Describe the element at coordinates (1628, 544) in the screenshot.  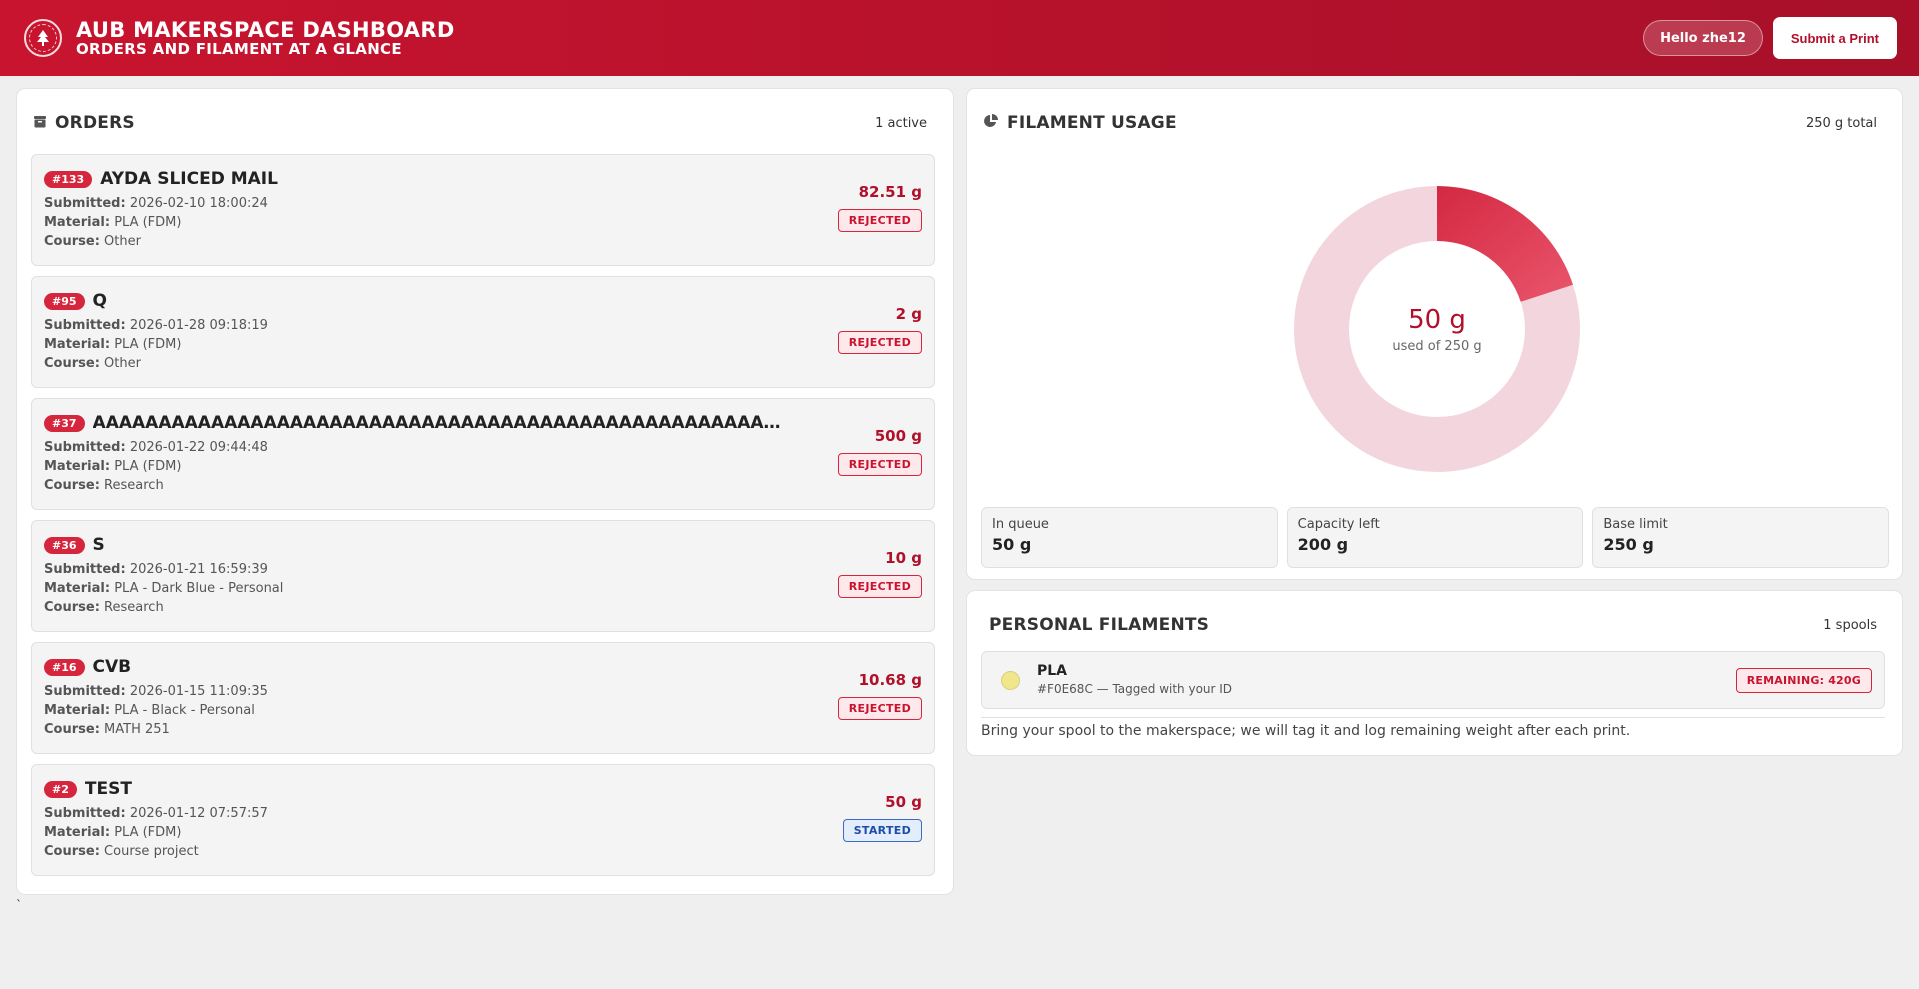
I see `stat-value: 250 g` at that location.